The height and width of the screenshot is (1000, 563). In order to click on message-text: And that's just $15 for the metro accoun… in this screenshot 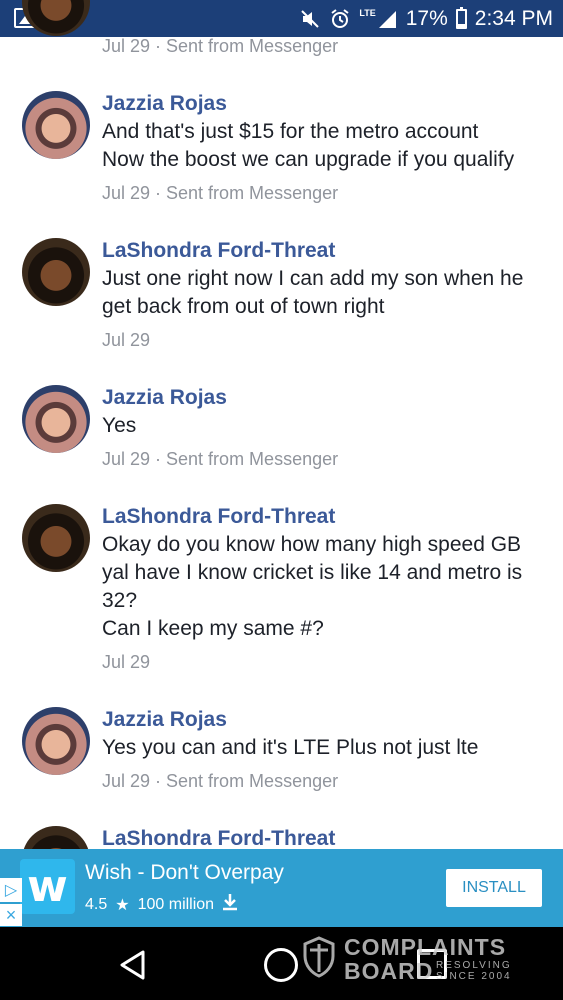, I will do `click(327, 146)`.